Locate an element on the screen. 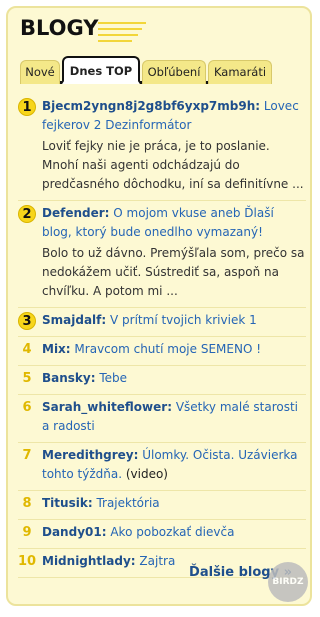 The image size is (320, 617). tab-nove: Nové is located at coordinates (40, 72).